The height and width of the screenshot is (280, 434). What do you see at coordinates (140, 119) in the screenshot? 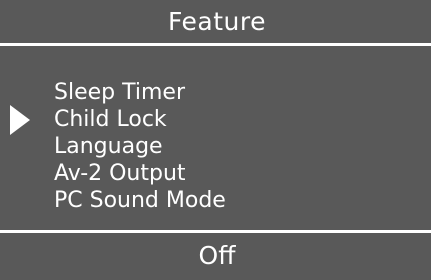
I see `menu-item-child-lock: Child Lock` at bounding box center [140, 119].